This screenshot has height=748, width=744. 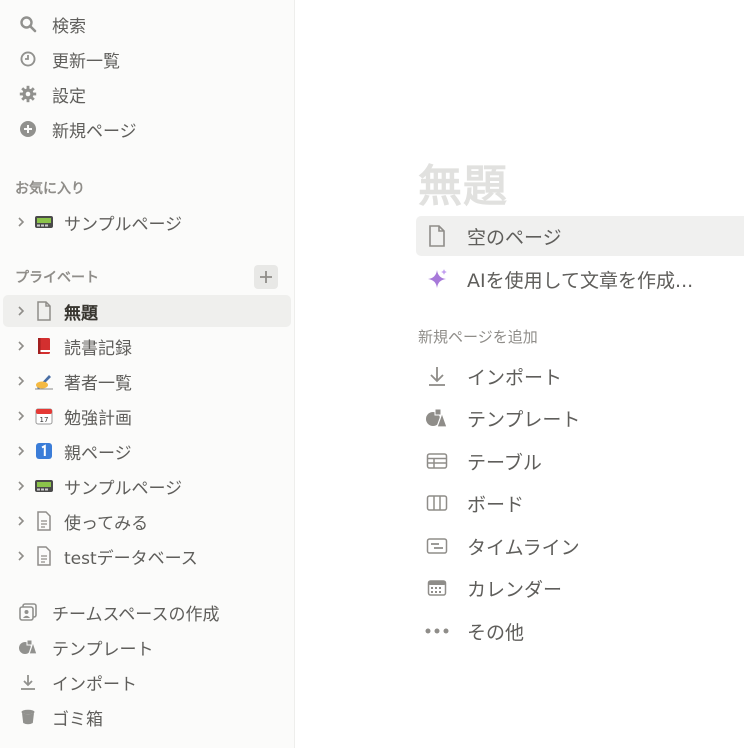 I want to click on svg-text: 17, so click(x=44, y=420).